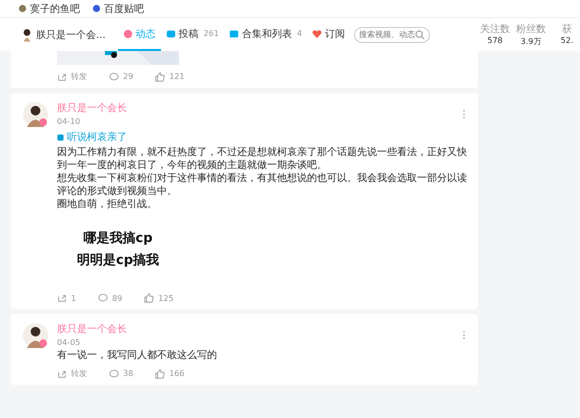 This screenshot has width=580, height=418. I want to click on search-field: 搜索视频、动态, so click(392, 34).